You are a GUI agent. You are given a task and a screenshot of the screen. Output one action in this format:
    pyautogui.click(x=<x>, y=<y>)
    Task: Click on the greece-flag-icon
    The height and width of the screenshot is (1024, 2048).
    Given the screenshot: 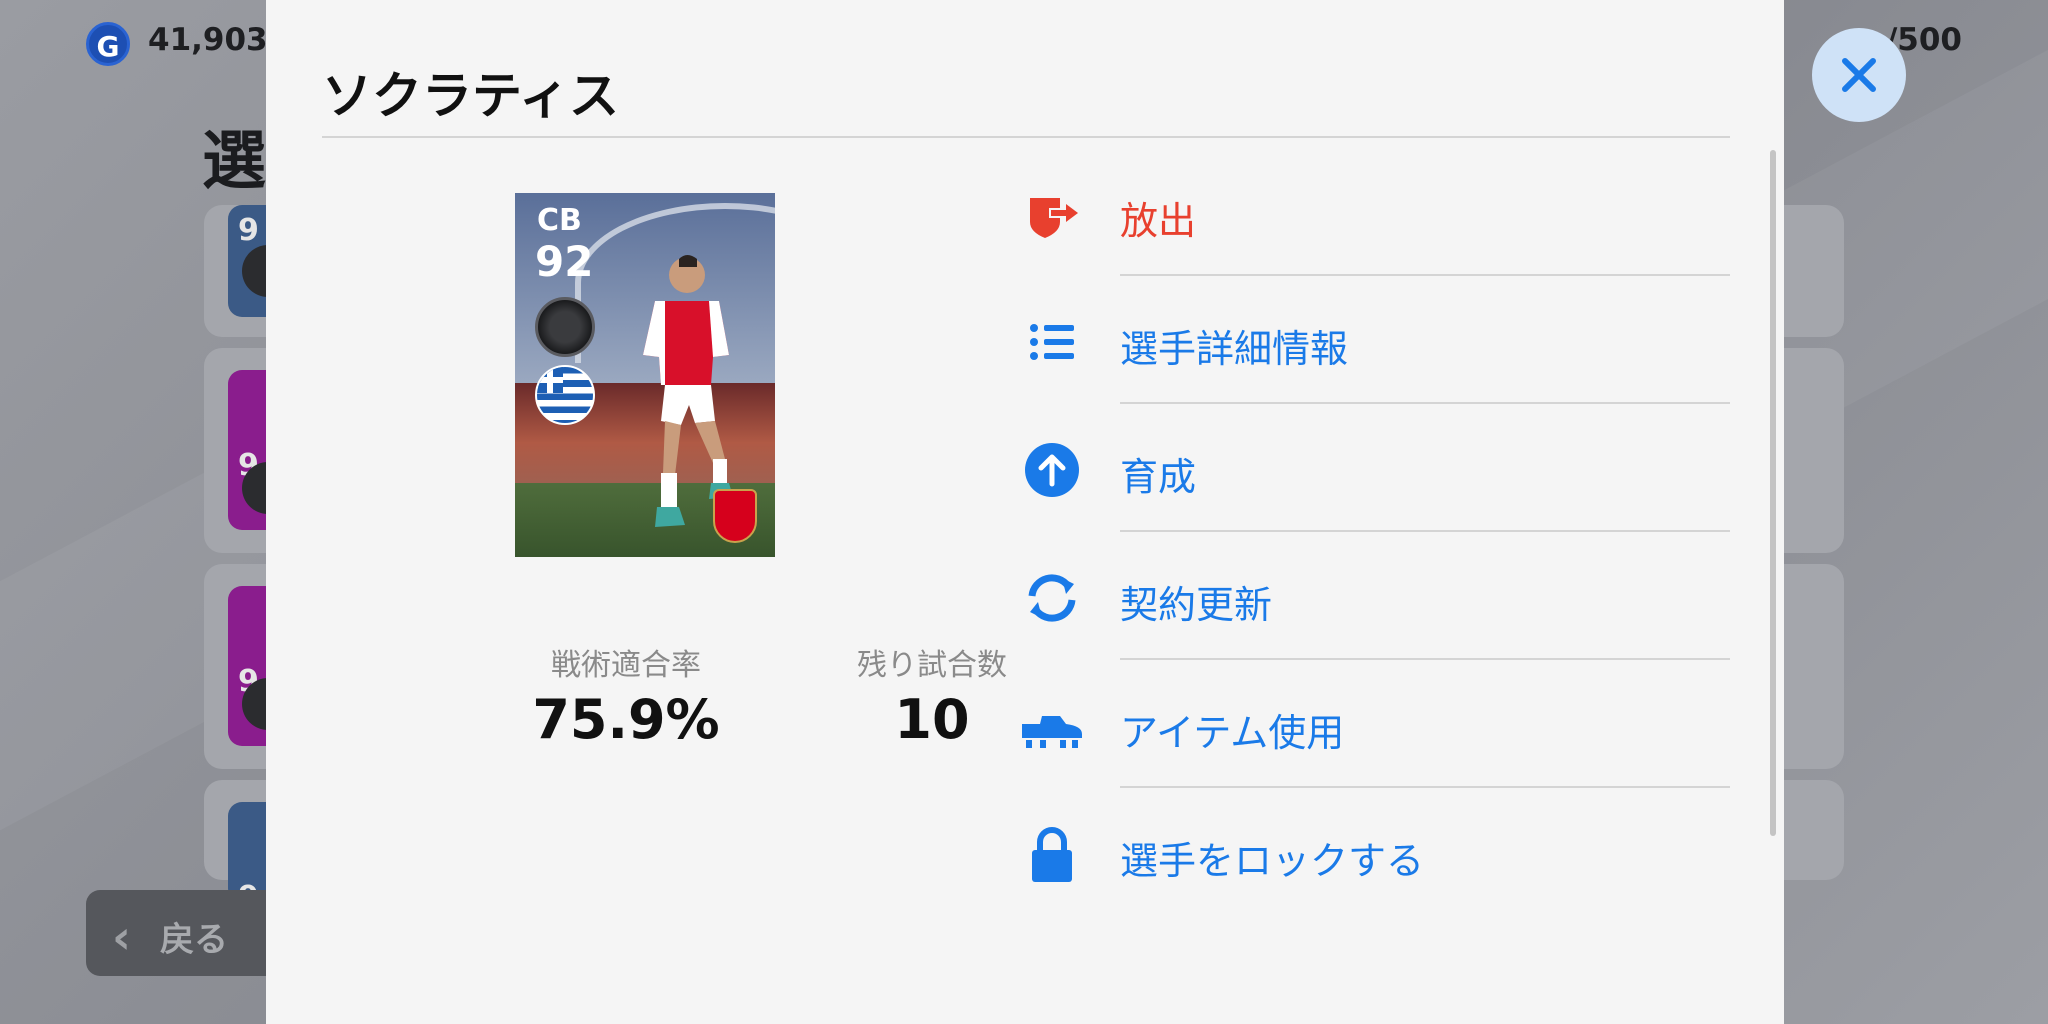 What is the action you would take?
    pyautogui.click(x=565, y=395)
    